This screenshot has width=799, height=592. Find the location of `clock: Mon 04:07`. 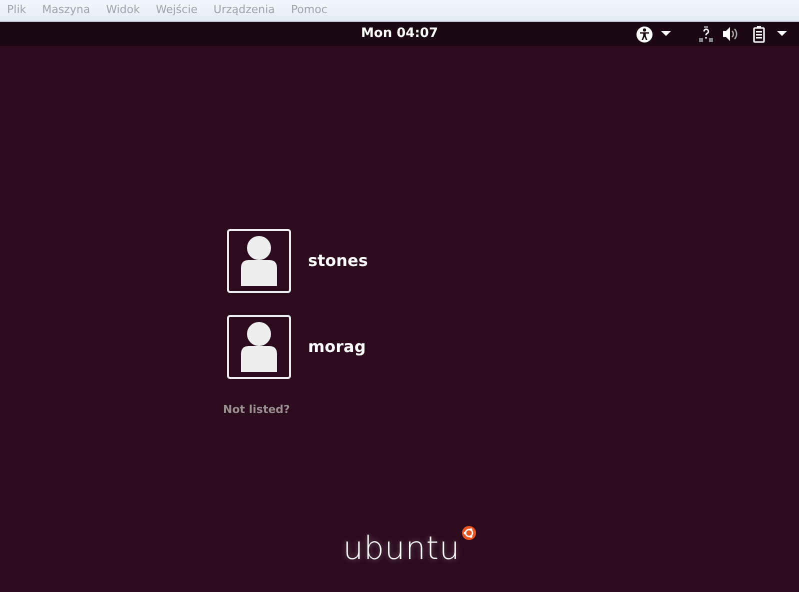

clock: Mon 04:07 is located at coordinates (399, 34).